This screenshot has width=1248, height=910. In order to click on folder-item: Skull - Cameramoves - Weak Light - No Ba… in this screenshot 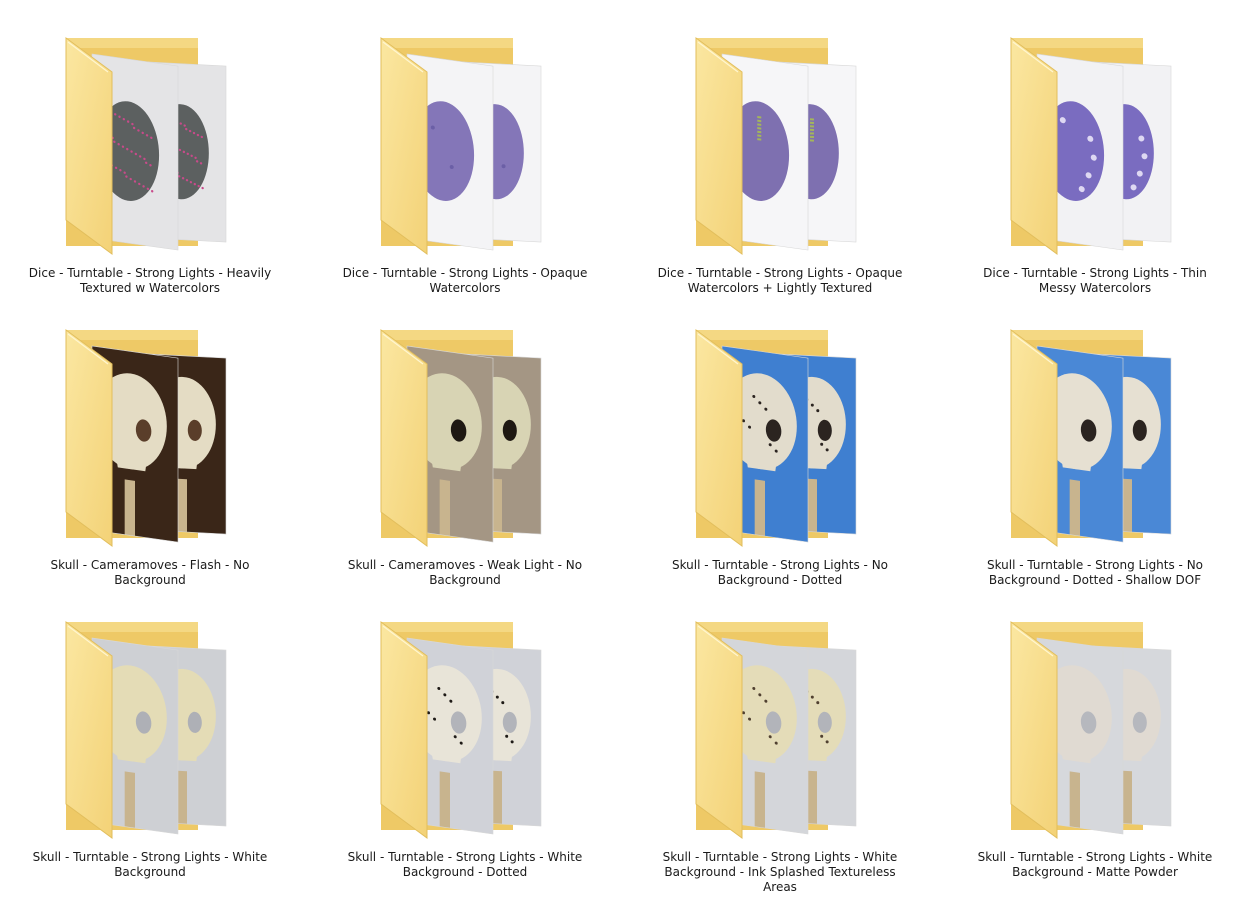, I will do `click(465, 459)`.